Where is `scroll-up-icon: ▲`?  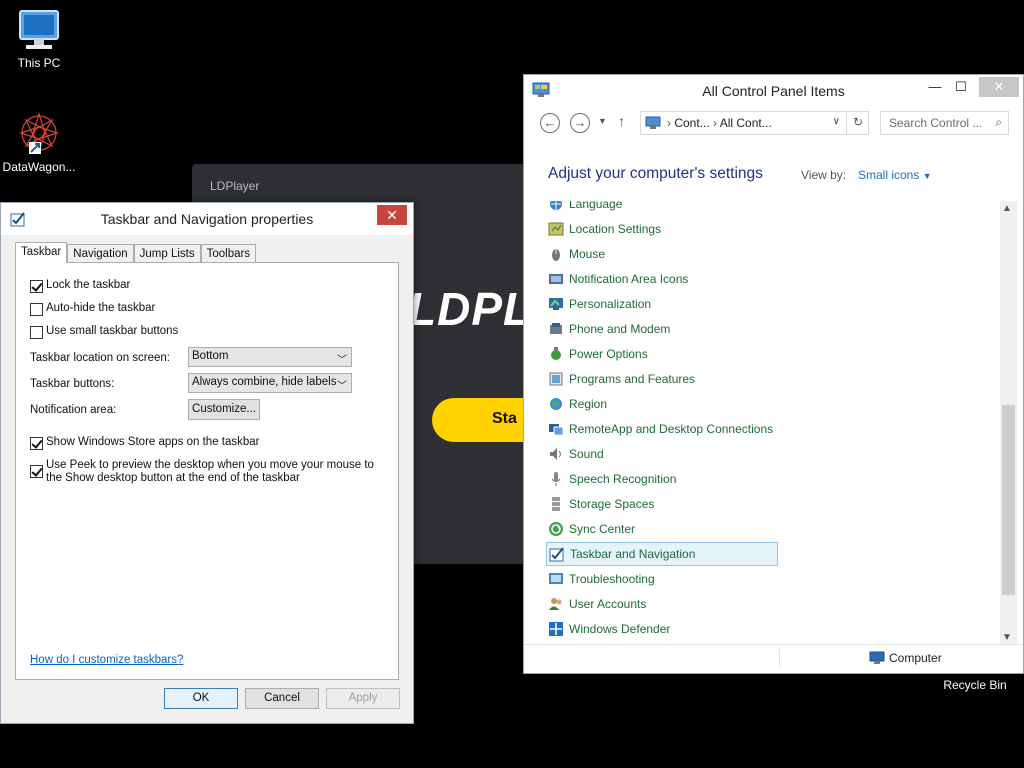 scroll-up-icon: ▲ is located at coordinates (1007, 208).